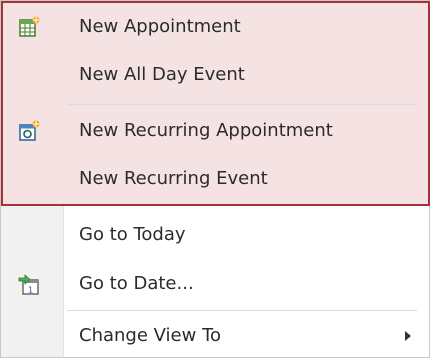 The width and height of the screenshot is (432, 360). I want to click on go-to-date-icon: 1, so click(29, 284).